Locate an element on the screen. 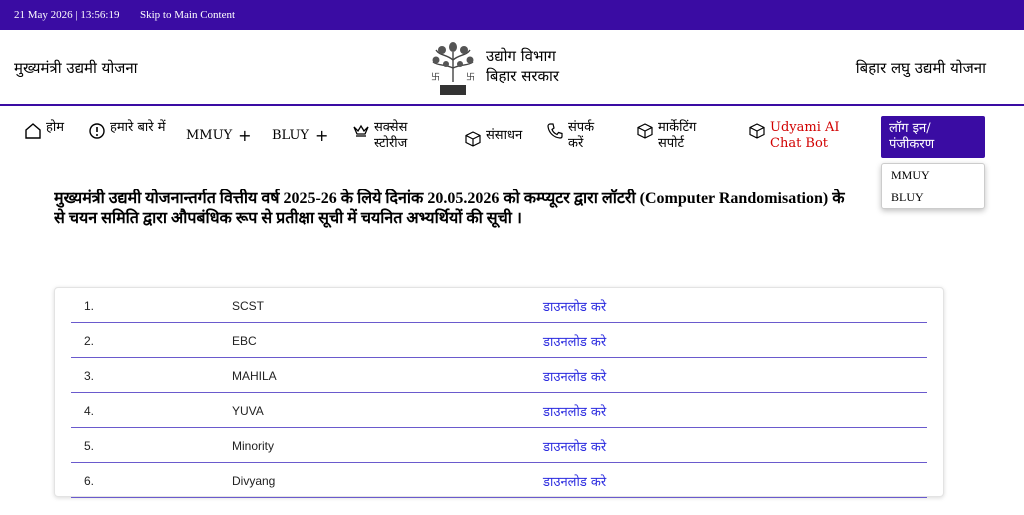  nav-success-label: सक्सेस स्टोरीज is located at coordinates (391, 135).